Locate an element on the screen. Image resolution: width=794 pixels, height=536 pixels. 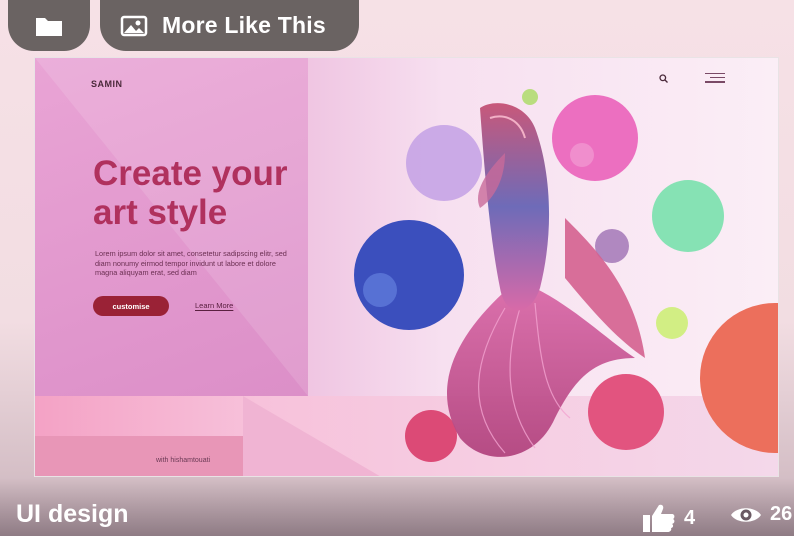
bubble-lime is located at coordinates (672, 323).